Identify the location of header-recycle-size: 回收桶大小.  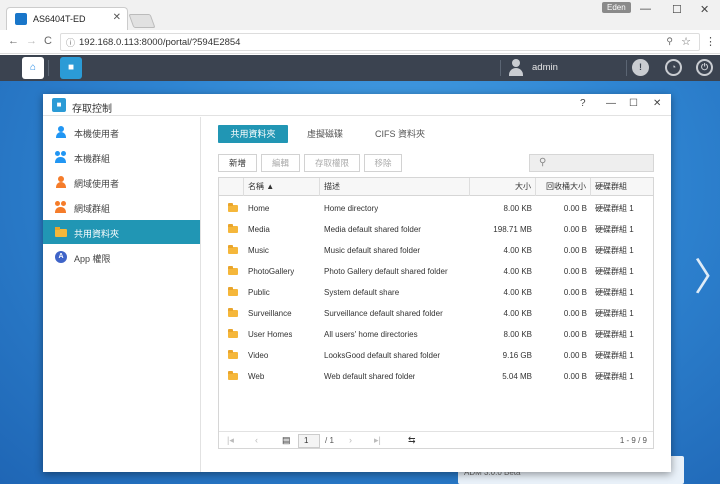
(563, 187).